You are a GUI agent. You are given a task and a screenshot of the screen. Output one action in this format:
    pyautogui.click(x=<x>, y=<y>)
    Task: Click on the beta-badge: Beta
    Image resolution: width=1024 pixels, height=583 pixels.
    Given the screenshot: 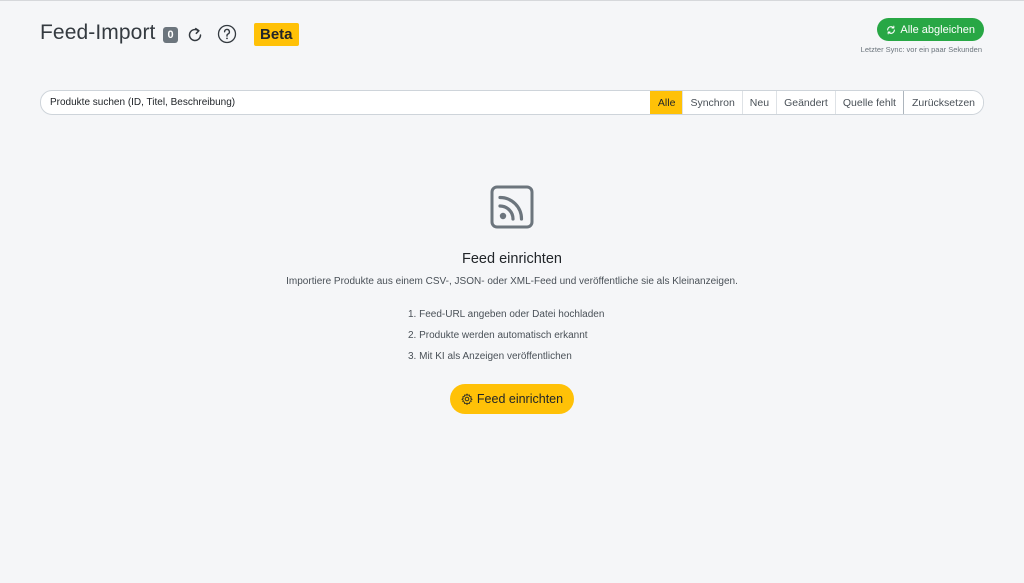 What is the action you would take?
    pyautogui.click(x=276, y=34)
    